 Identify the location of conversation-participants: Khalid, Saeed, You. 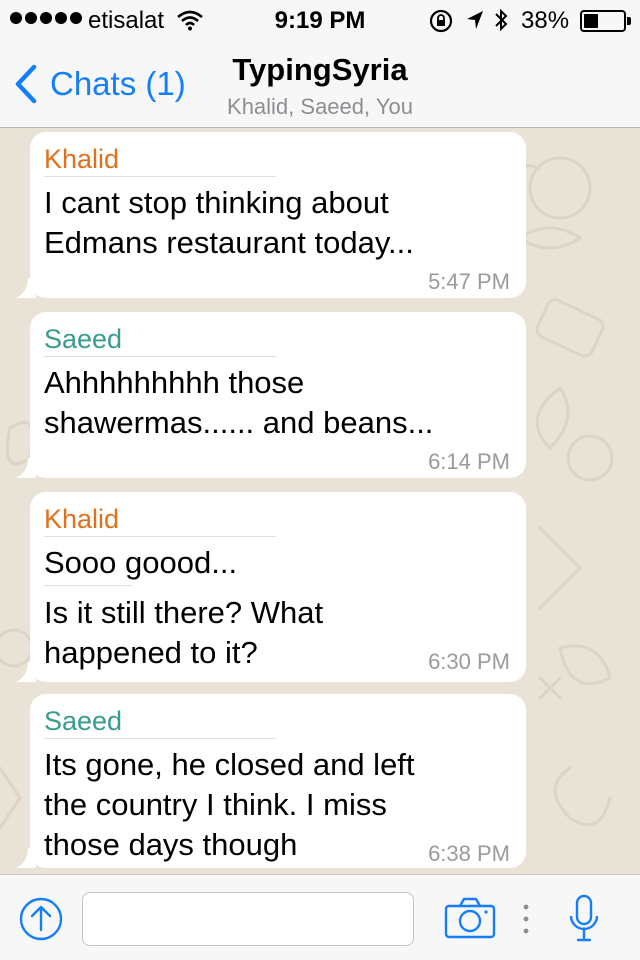
(320, 107).